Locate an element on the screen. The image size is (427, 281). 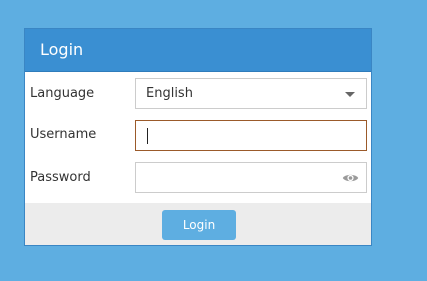
form-footer: Login is located at coordinates (198, 224).